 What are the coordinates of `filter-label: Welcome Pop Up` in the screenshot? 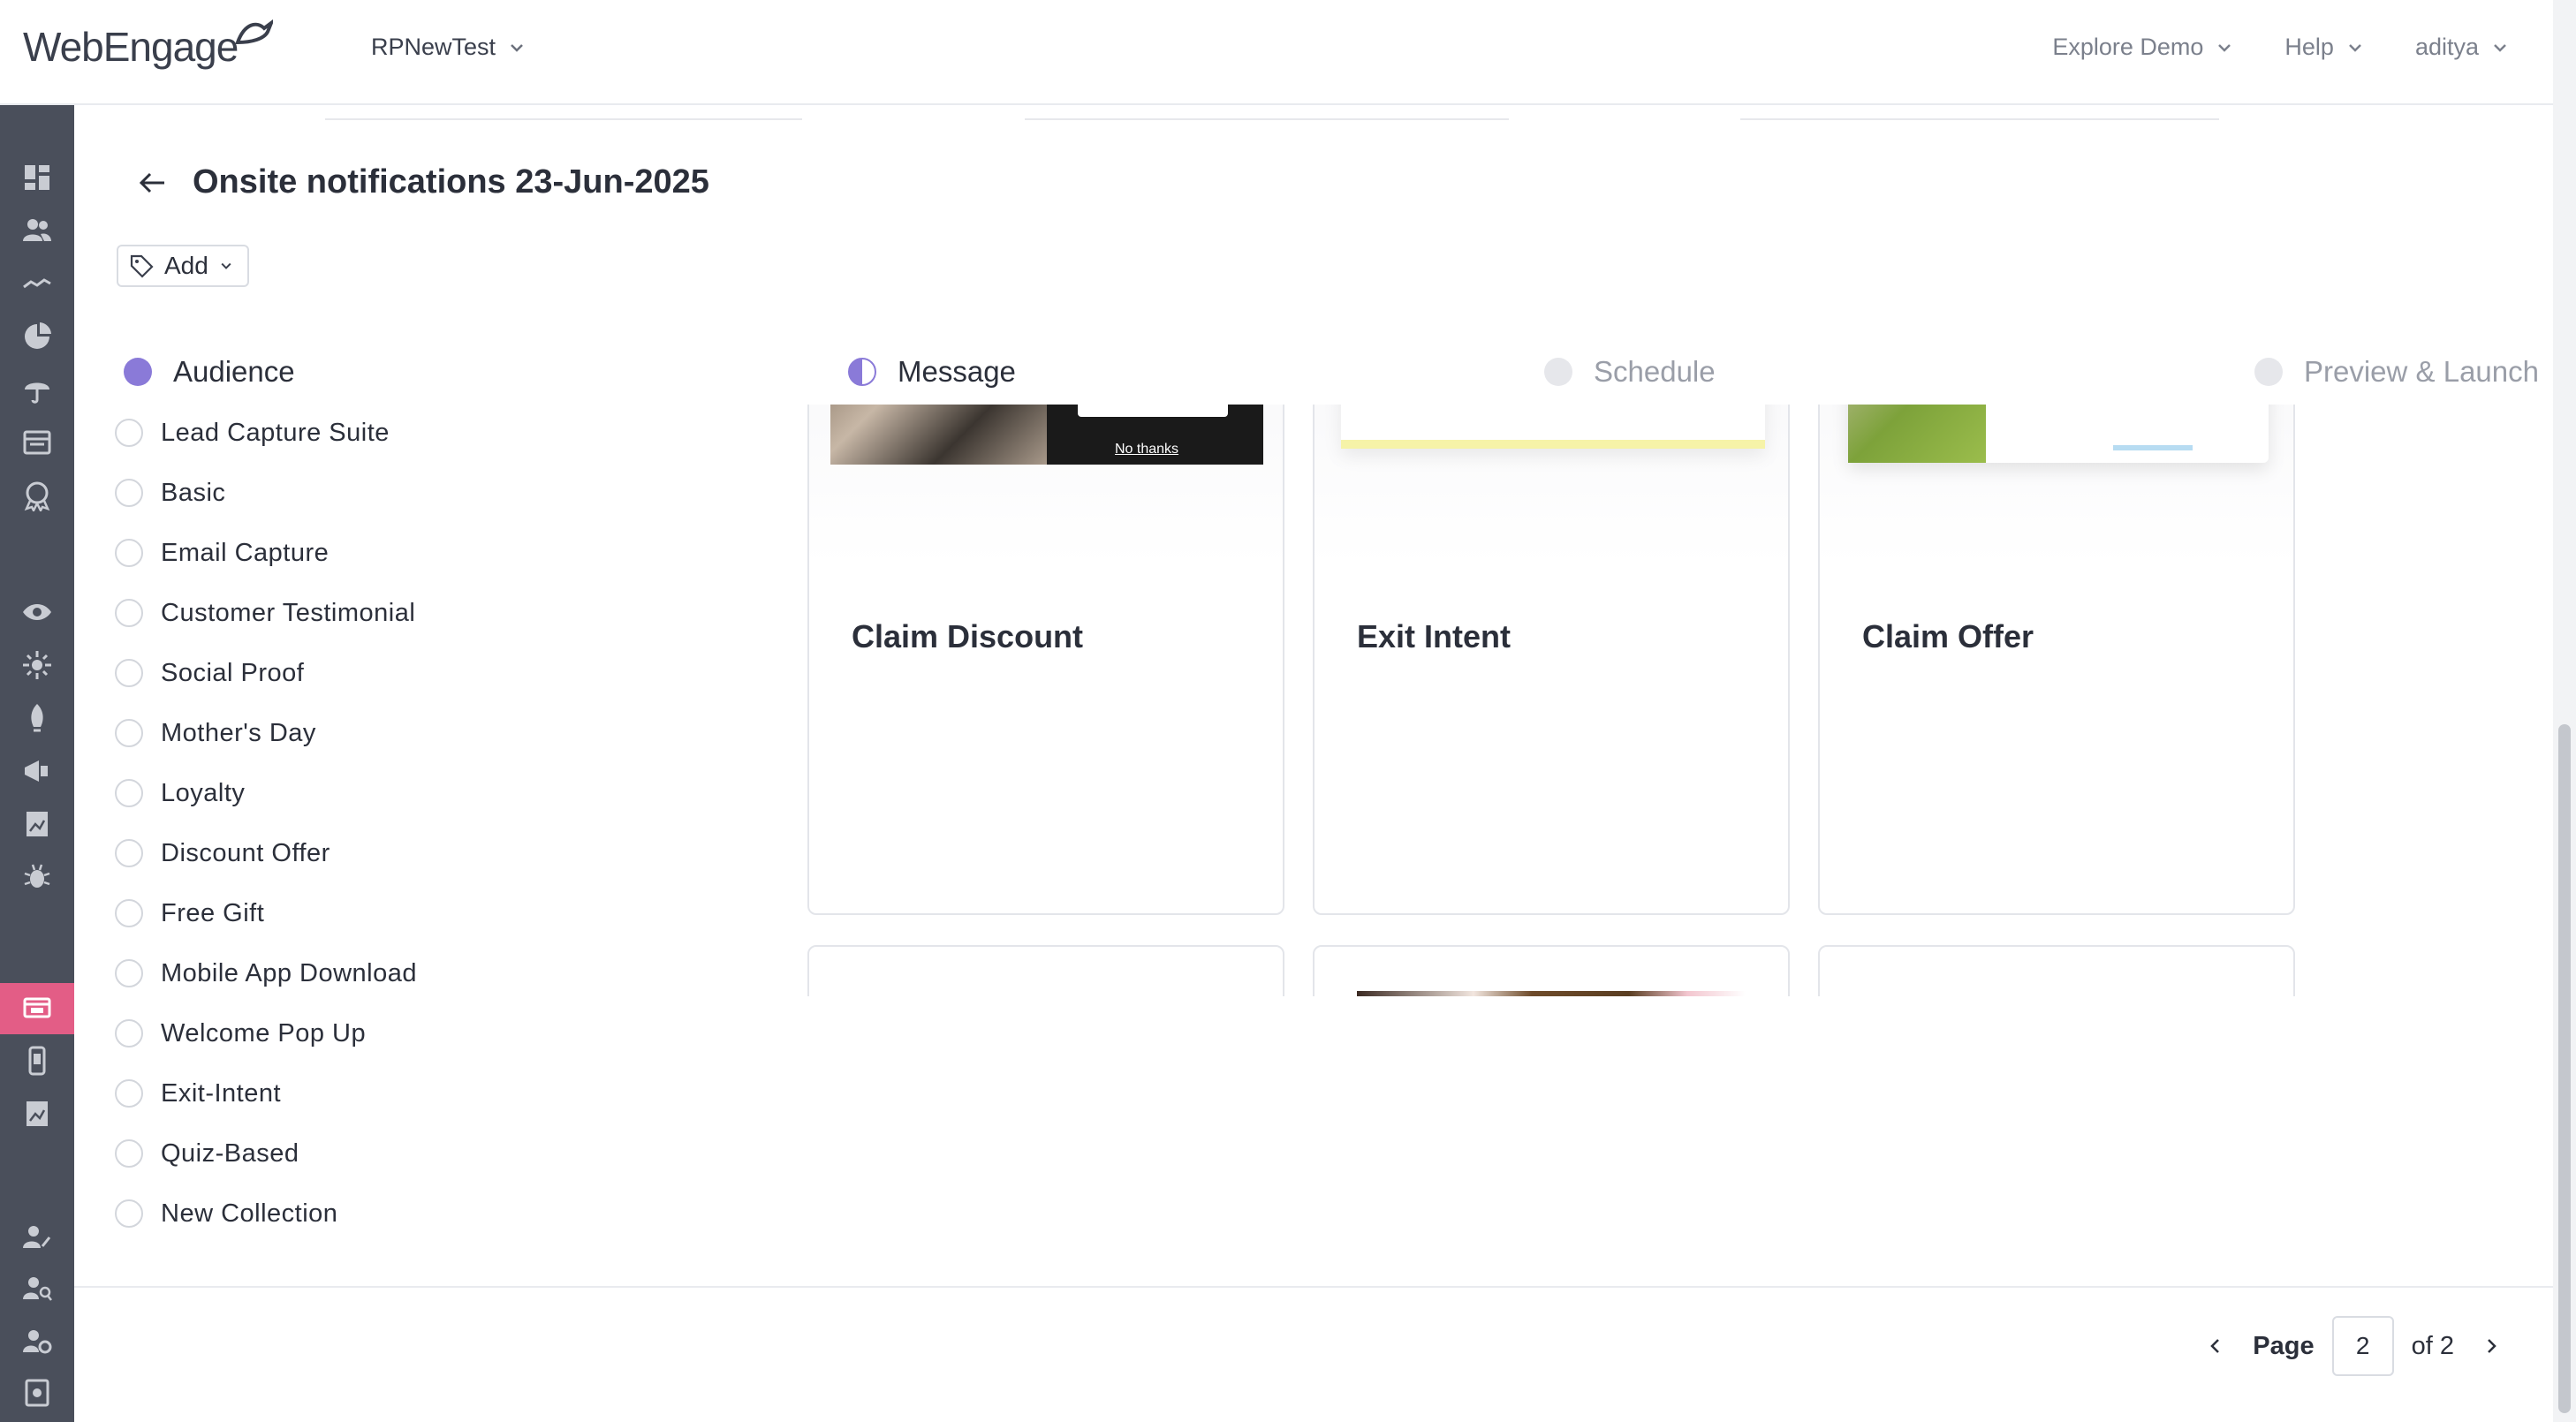 It's located at (264, 1033).